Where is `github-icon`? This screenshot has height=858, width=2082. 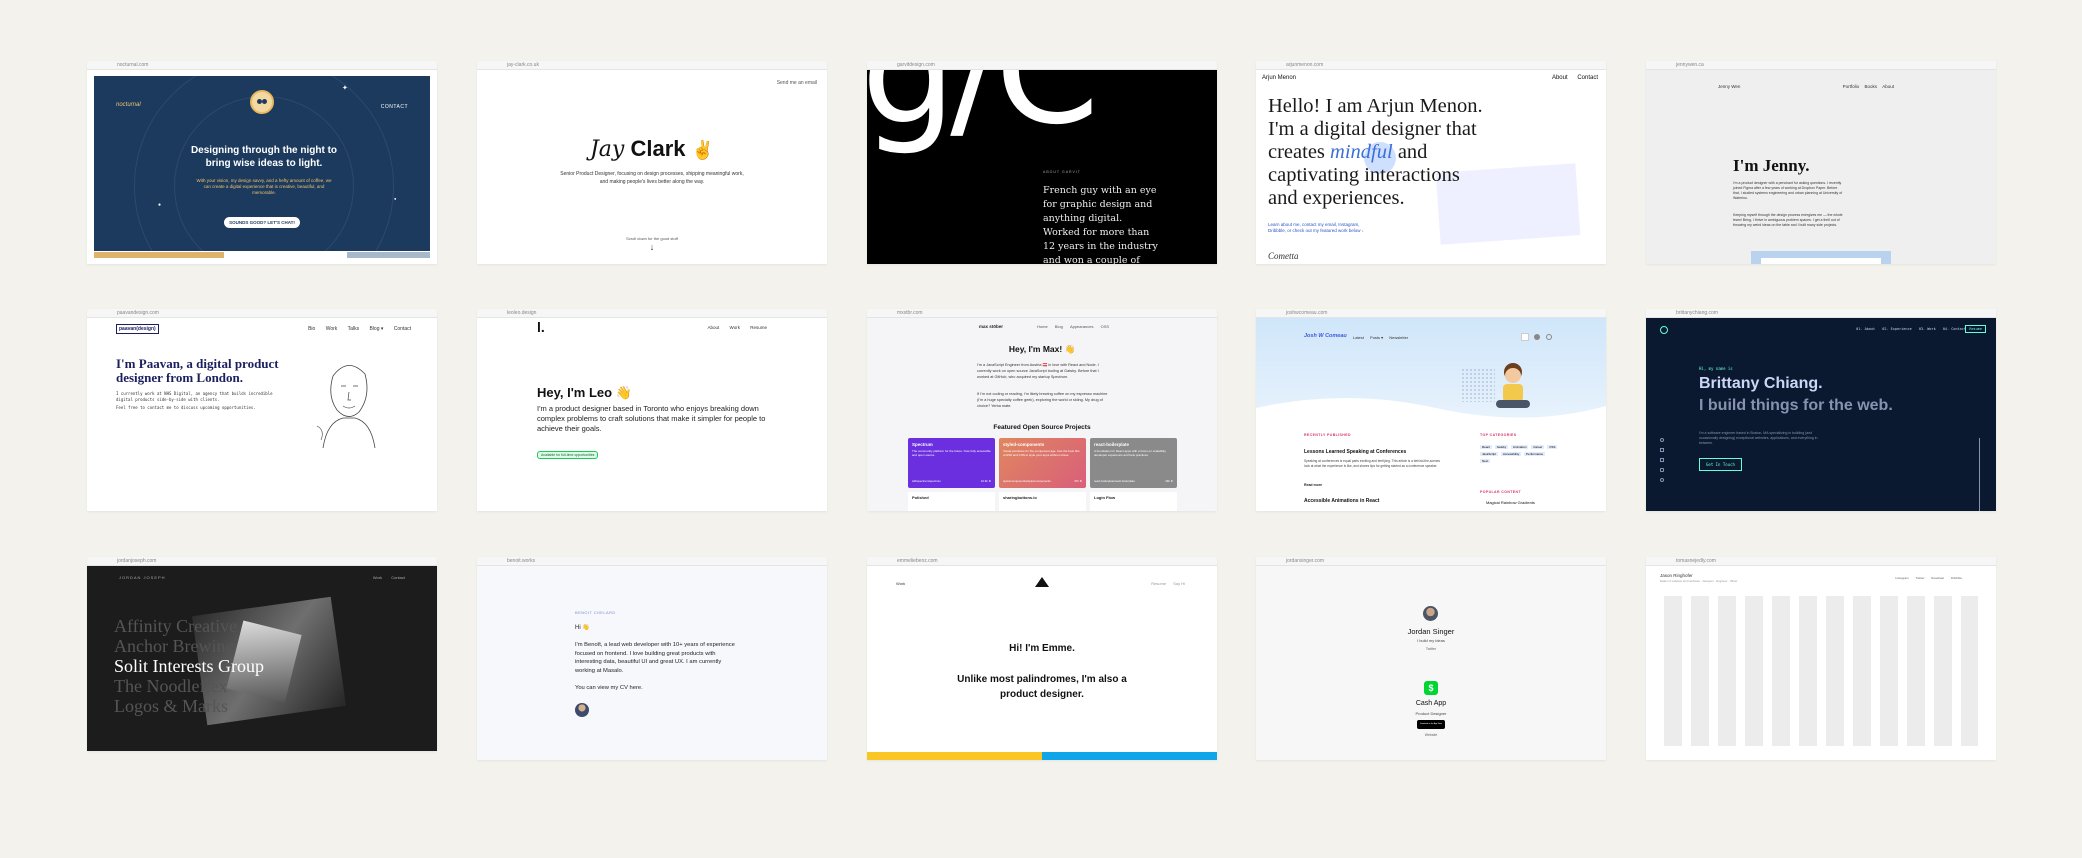 github-icon is located at coordinates (1662, 440).